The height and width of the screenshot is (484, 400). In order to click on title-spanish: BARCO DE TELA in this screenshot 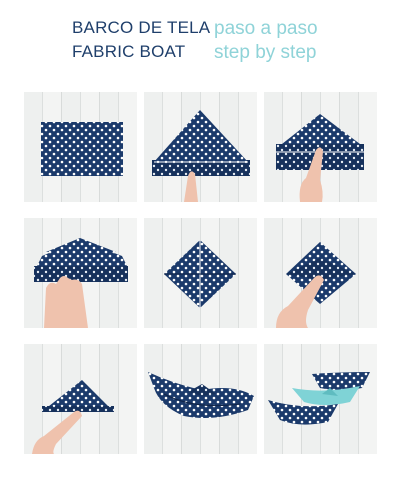, I will do `click(141, 27)`.